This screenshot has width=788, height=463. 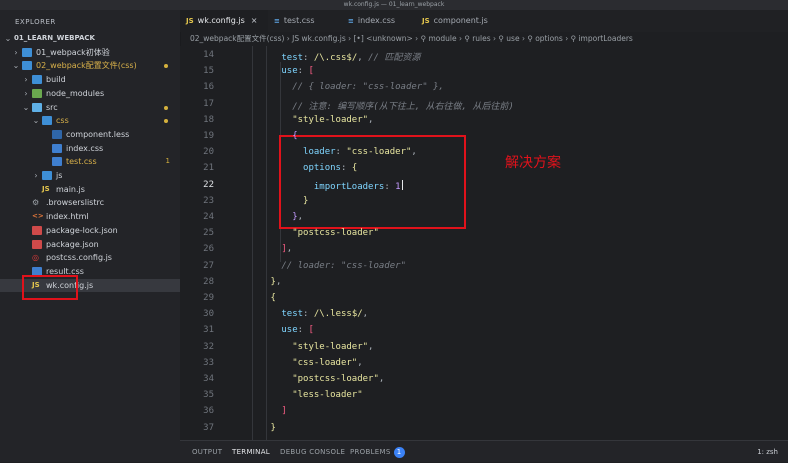 What do you see at coordinates (57, 148) in the screenshot?
I see `css-file-icon` at bounding box center [57, 148].